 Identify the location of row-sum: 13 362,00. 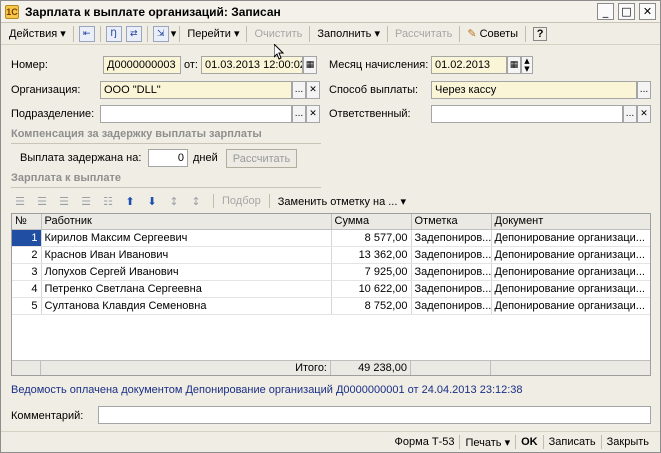
(371, 255).